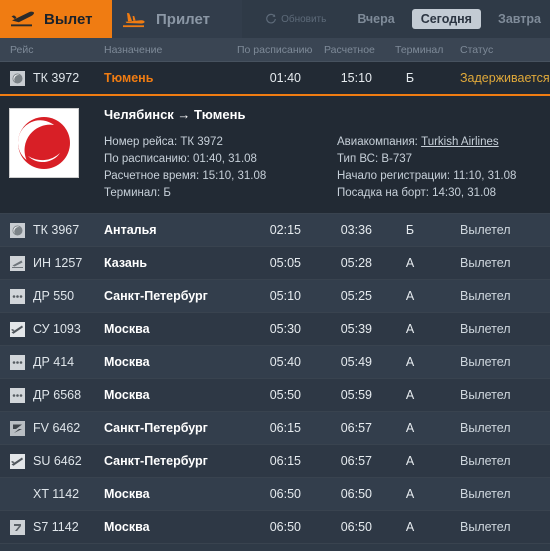  I want to click on aeroflot-icon, so click(17, 329).